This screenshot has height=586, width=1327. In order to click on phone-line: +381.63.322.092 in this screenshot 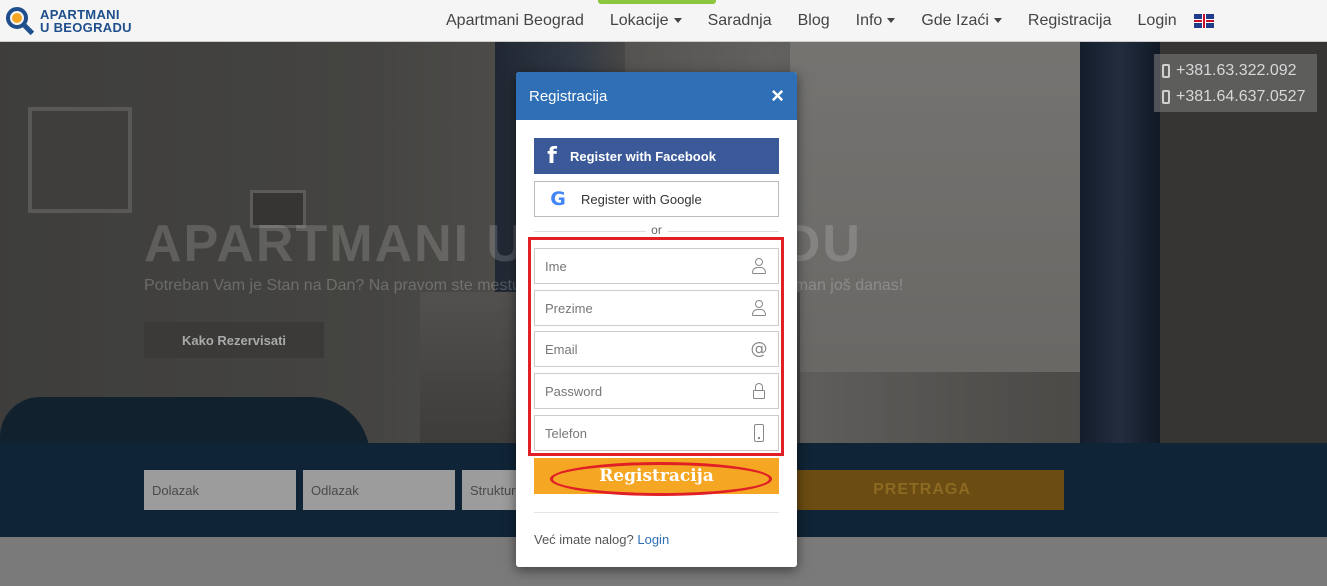, I will do `click(1235, 71)`.